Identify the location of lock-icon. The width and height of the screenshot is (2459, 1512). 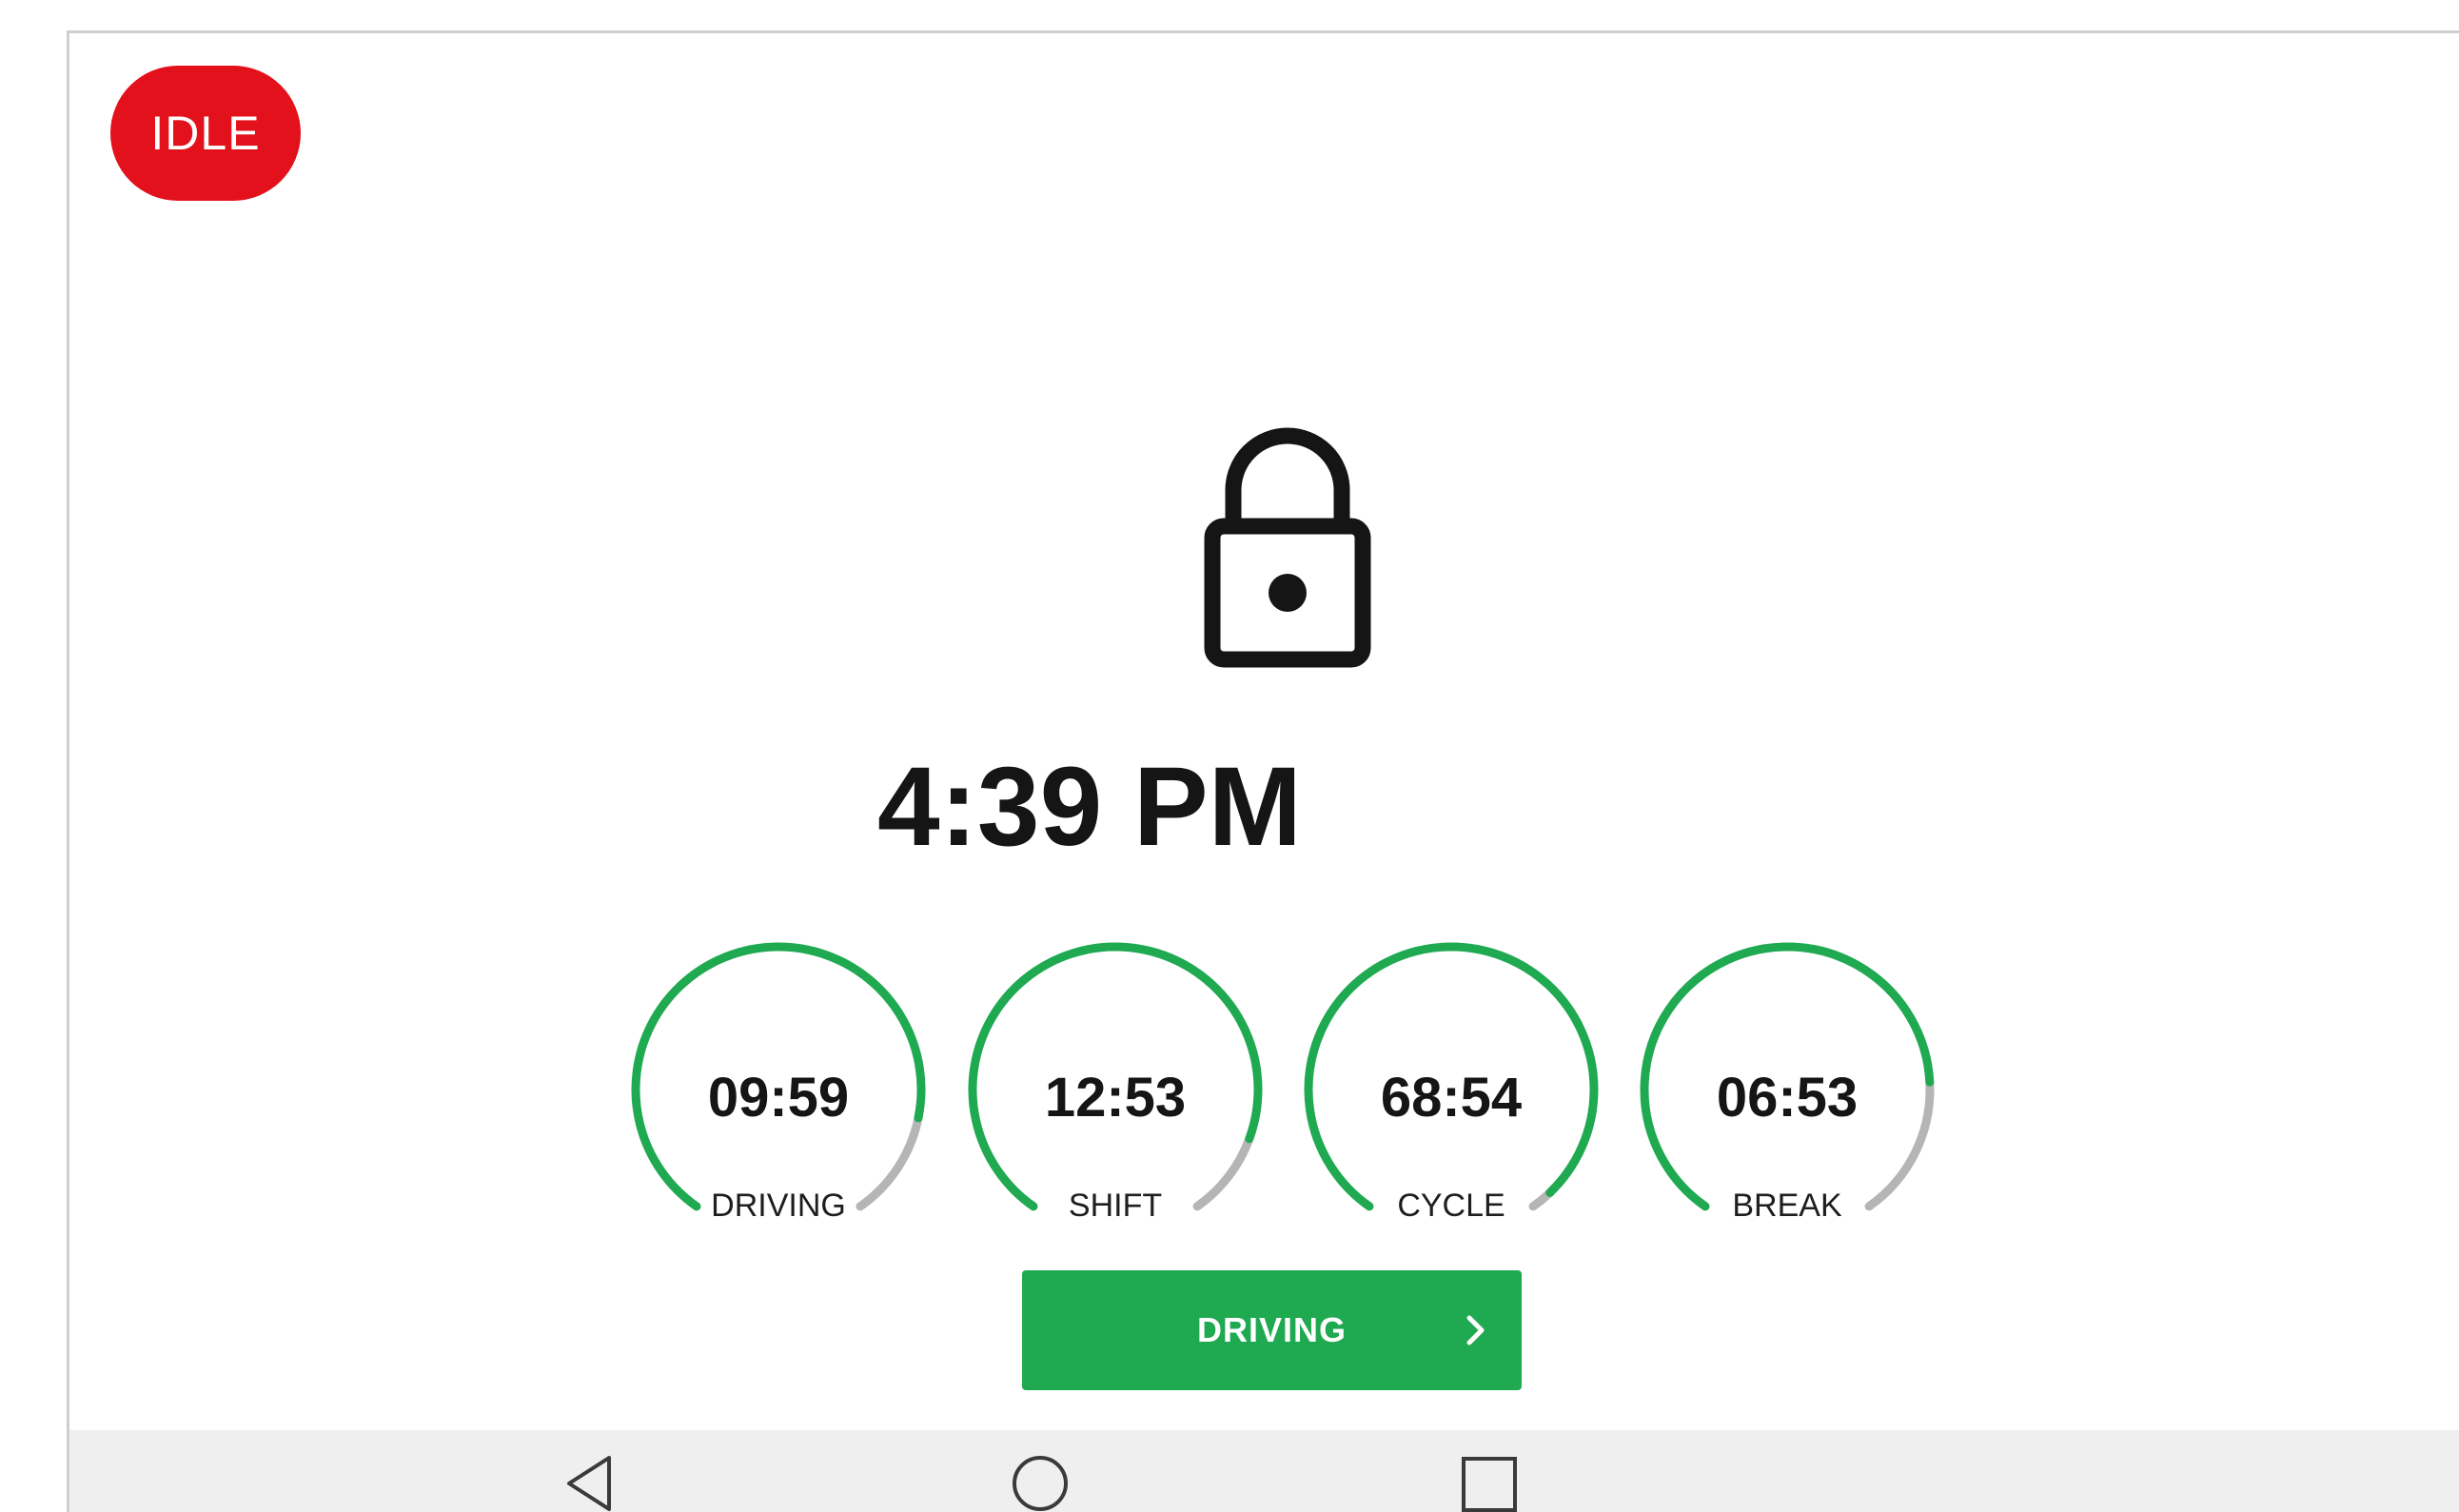
(1287, 547).